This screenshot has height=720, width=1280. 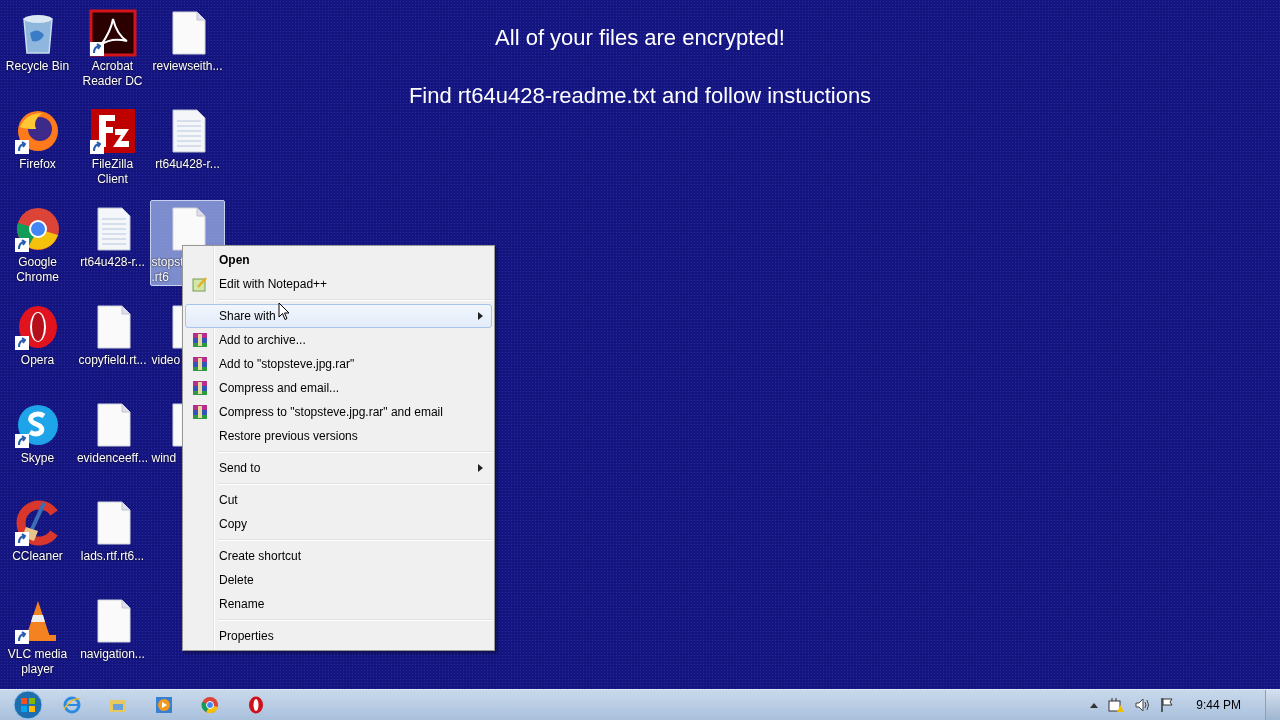 What do you see at coordinates (160, 277) in the screenshot?
I see `icon-label: .rt6` at bounding box center [160, 277].